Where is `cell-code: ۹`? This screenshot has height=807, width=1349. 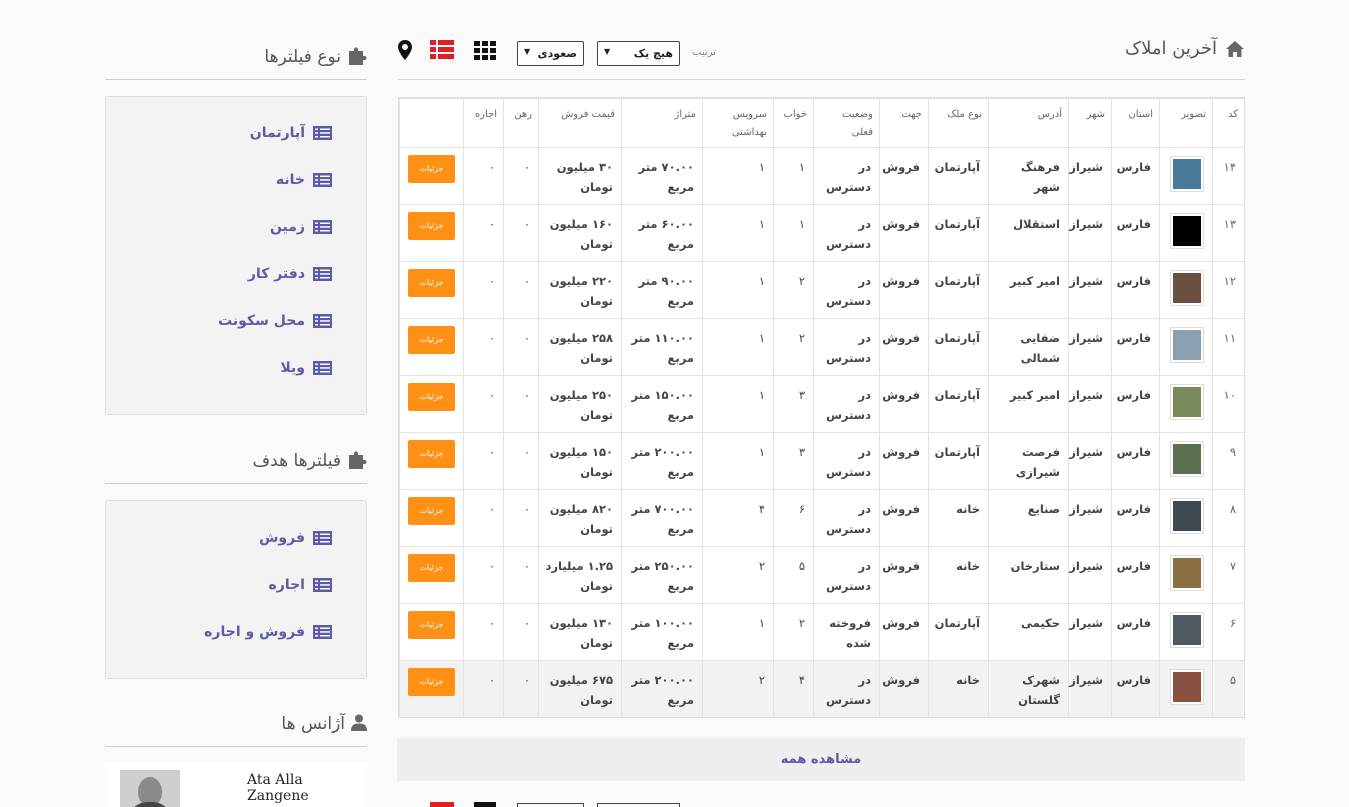 cell-code: ۹ is located at coordinates (1228, 461).